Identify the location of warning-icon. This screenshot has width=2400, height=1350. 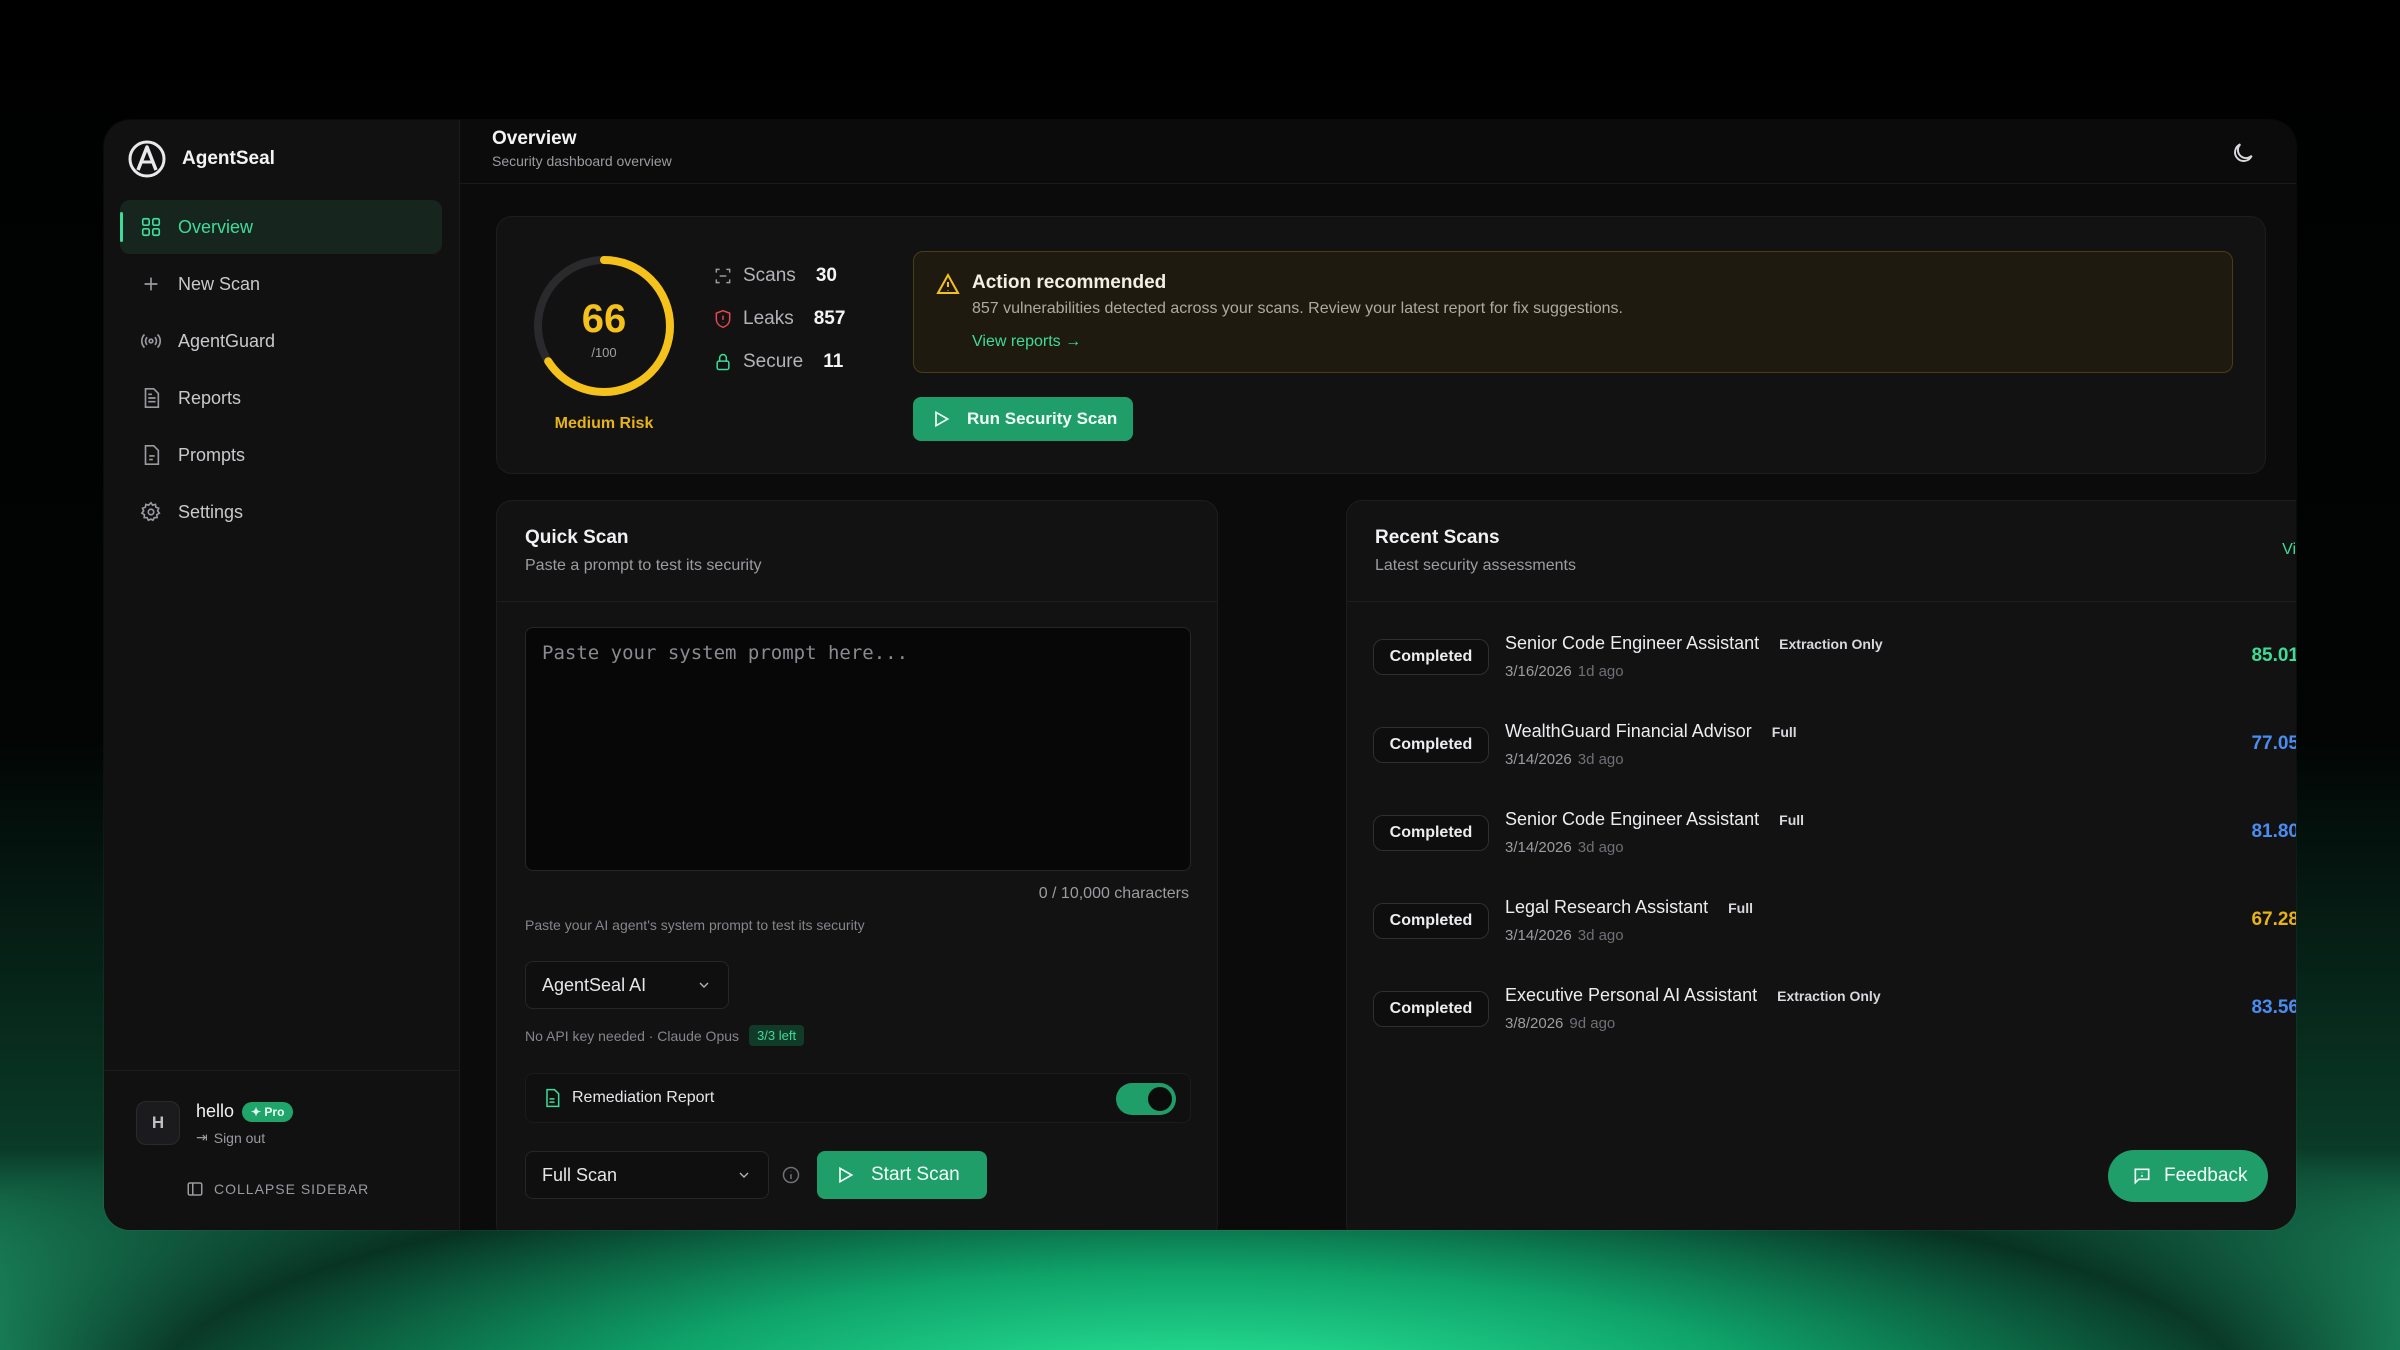
(948, 283).